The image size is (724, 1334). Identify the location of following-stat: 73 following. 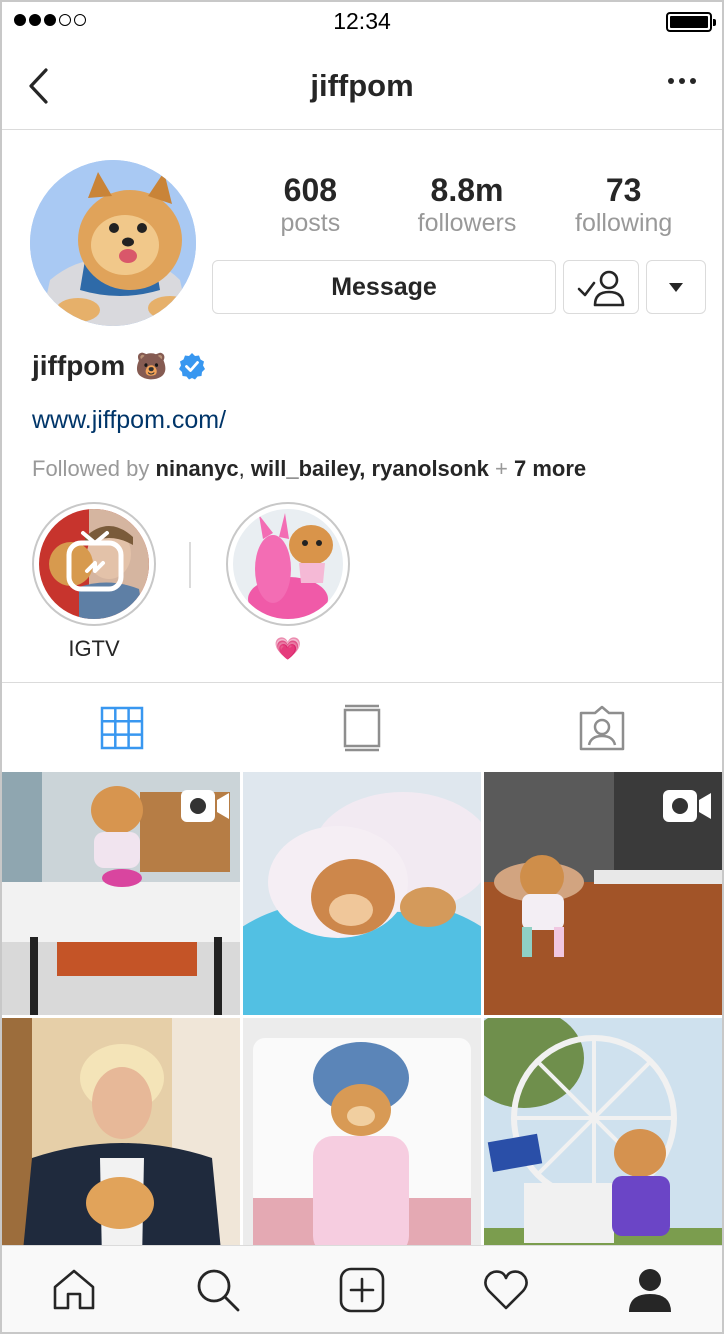
(623, 205).